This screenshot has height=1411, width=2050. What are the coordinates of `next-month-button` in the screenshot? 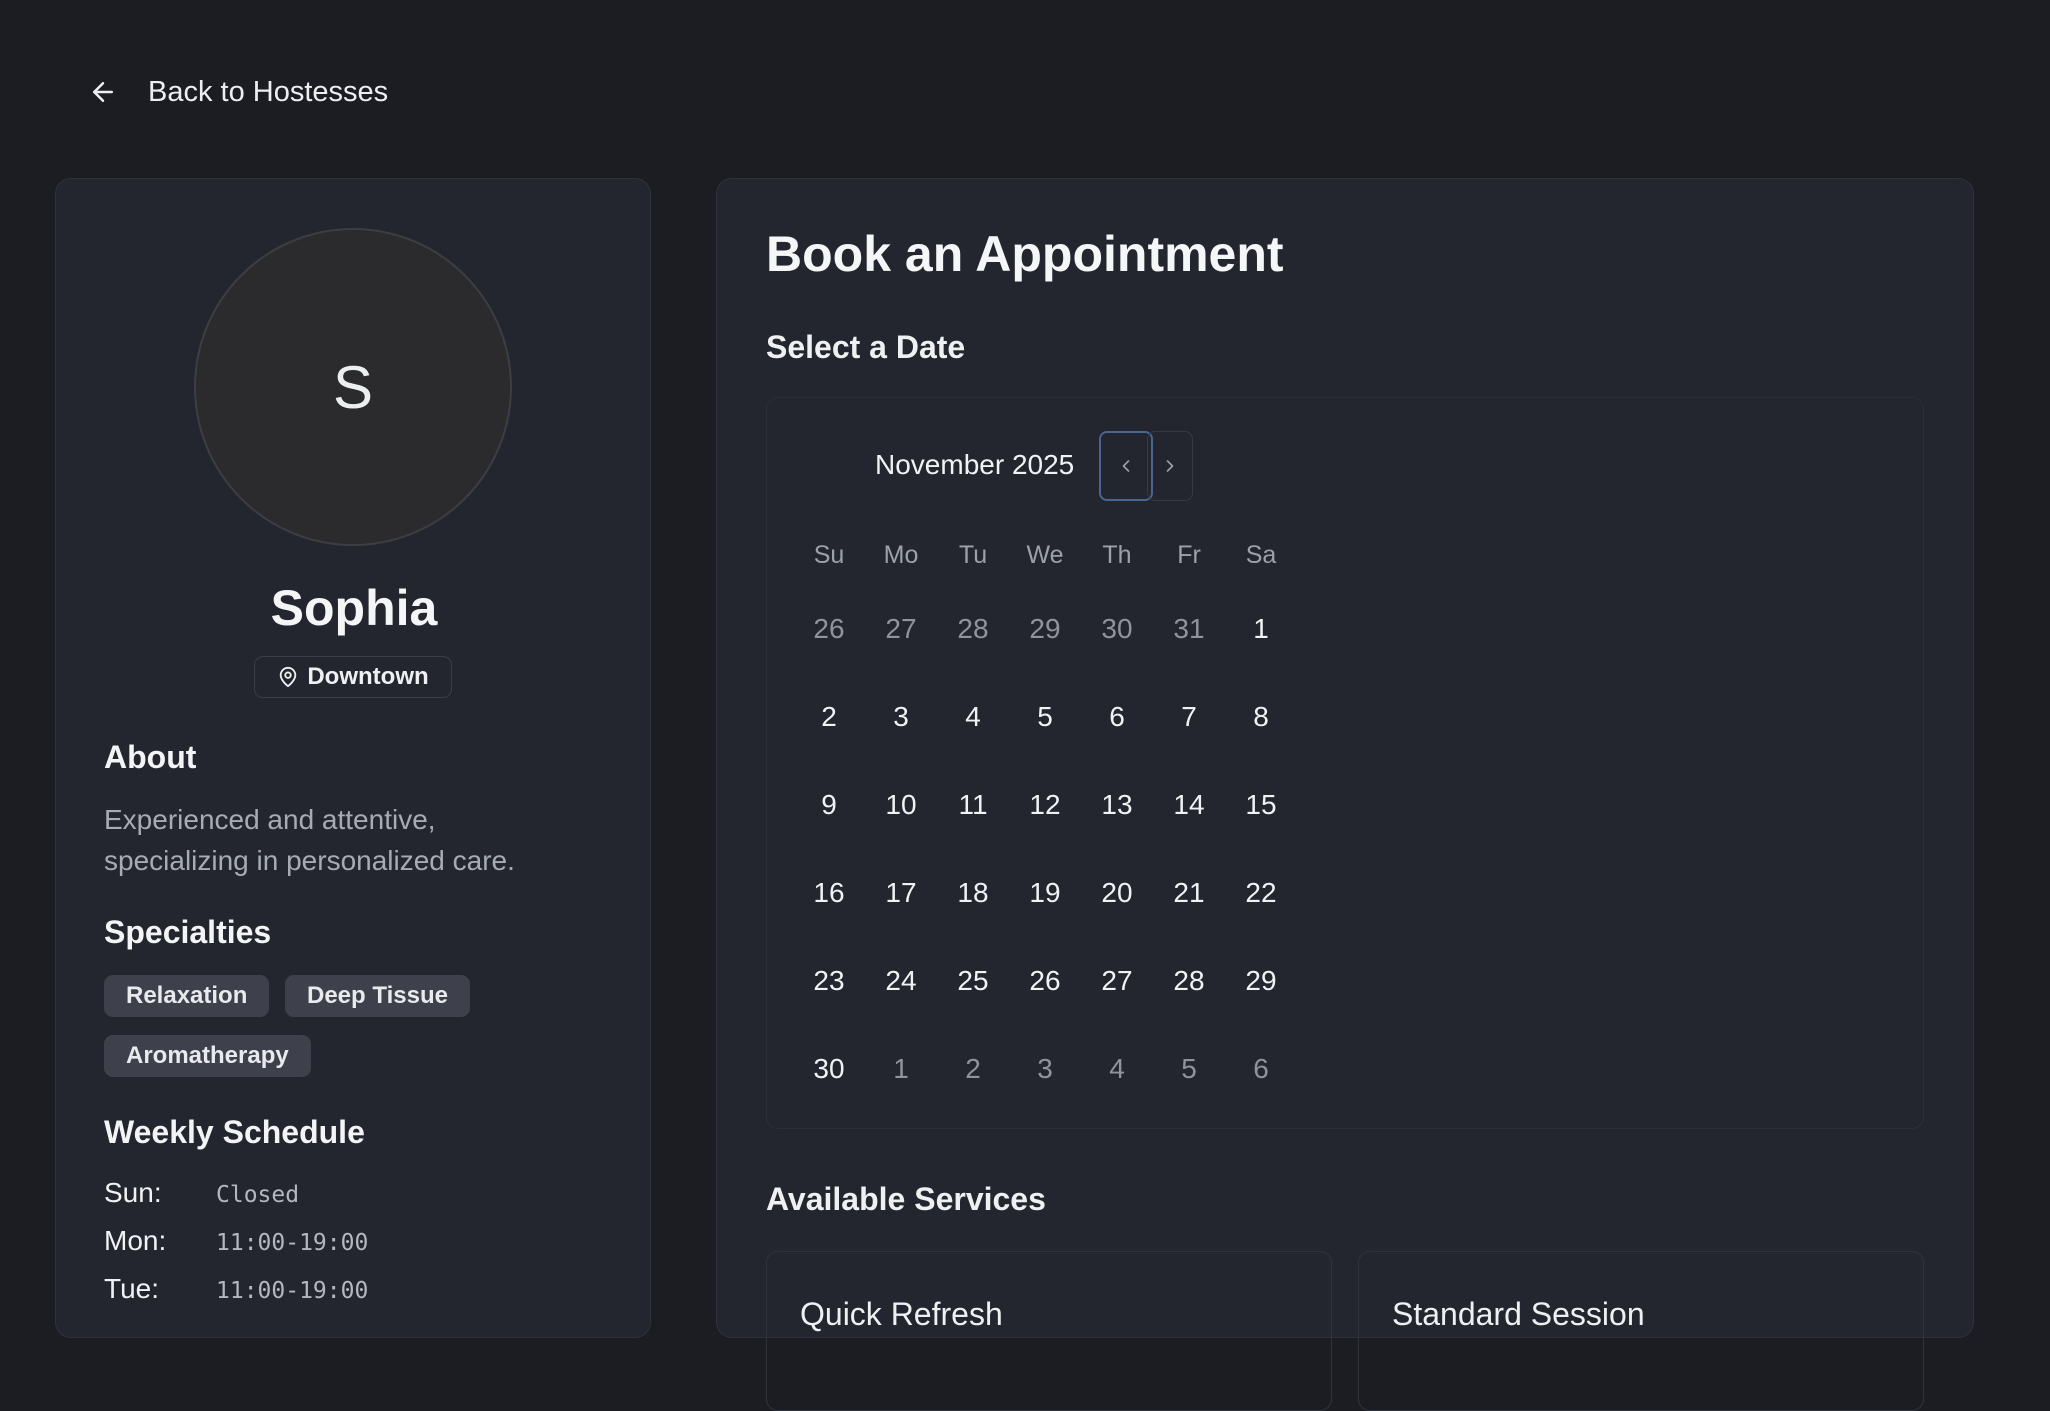 It's located at (1170, 466).